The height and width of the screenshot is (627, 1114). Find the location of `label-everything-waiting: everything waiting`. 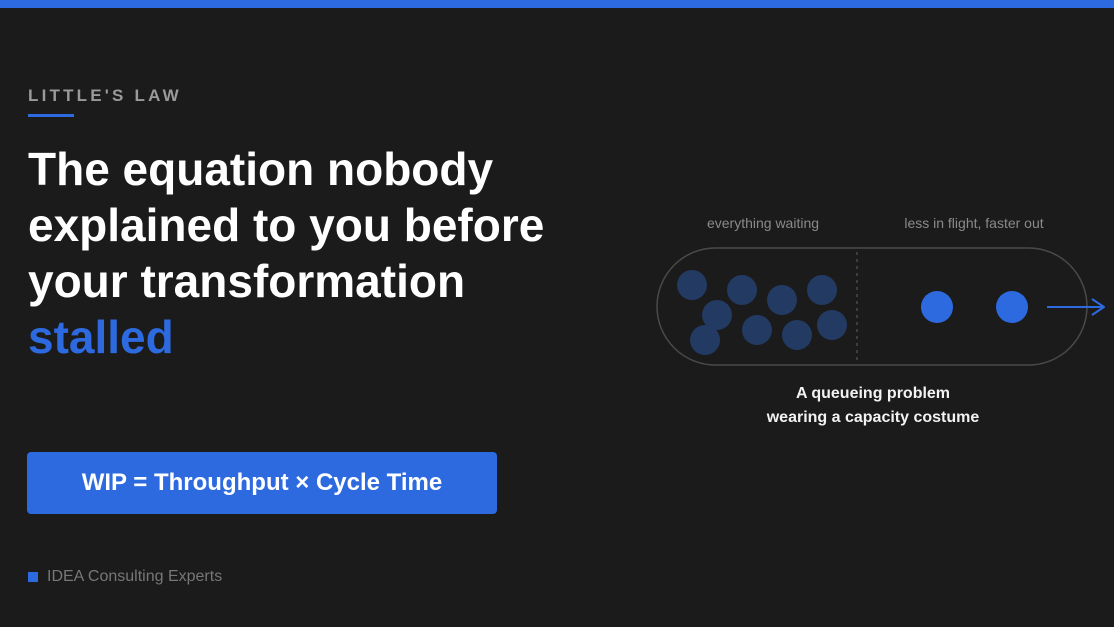

label-everything-waiting: everything waiting is located at coordinates (763, 223).